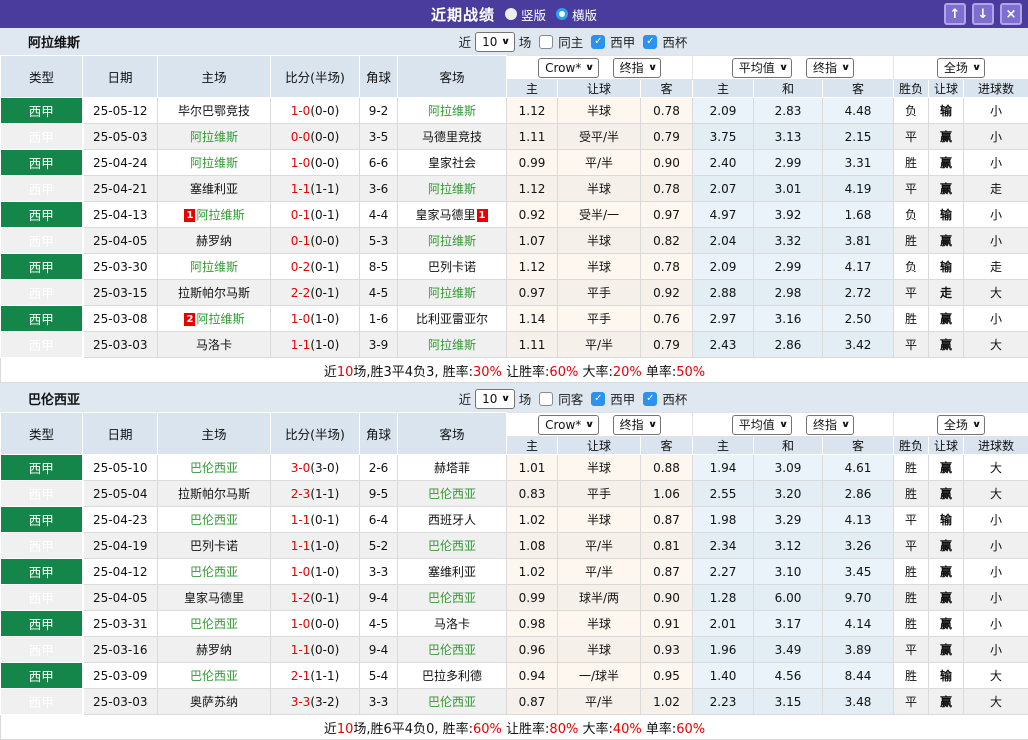 The width and height of the screenshot is (1028, 740). What do you see at coordinates (214, 77) in the screenshot?
I see `header-2: 主场` at bounding box center [214, 77].